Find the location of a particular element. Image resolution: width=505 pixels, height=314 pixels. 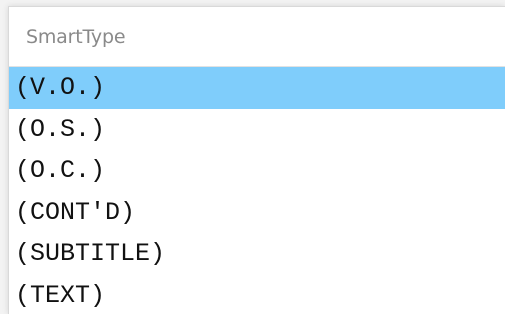

list-item-text: (TEXT) is located at coordinates (257, 294).